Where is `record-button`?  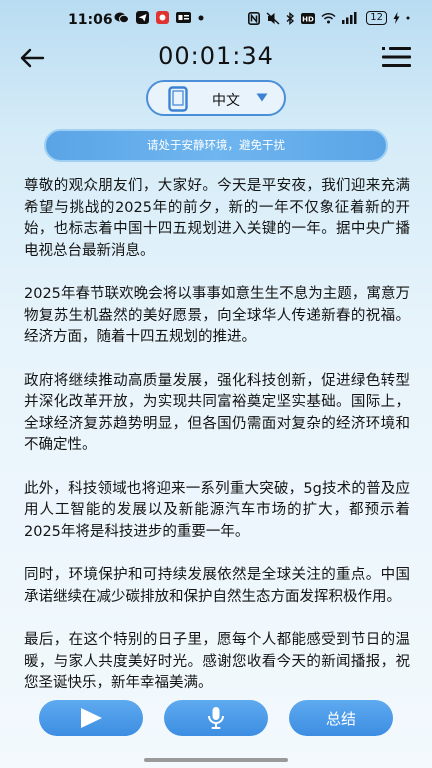 record-button is located at coordinates (216, 718).